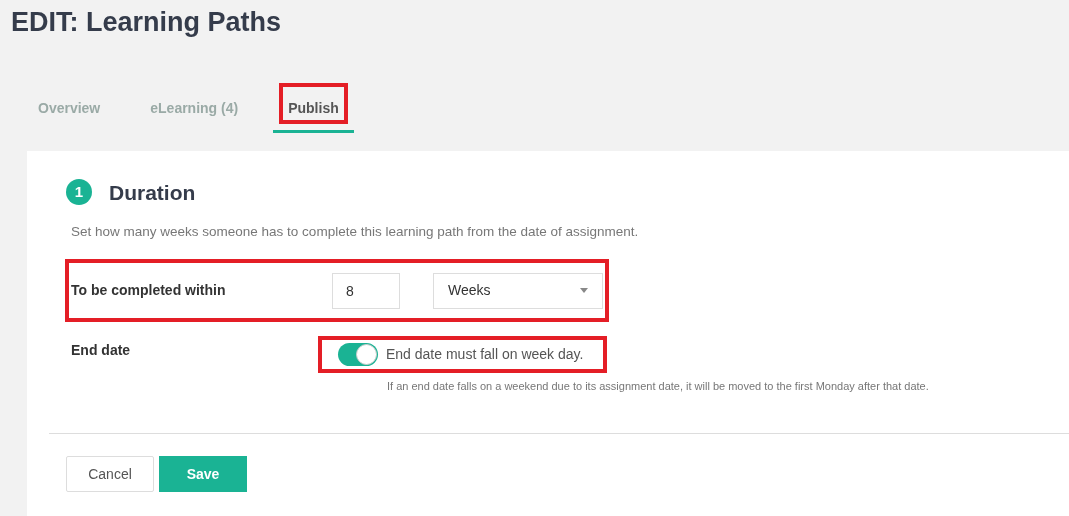 The height and width of the screenshot is (516, 1069). What do you see at coordinates (518, 290) in the screenshot?
I see `unit-dropdown: Weeks` at bounding box center [518, 290].